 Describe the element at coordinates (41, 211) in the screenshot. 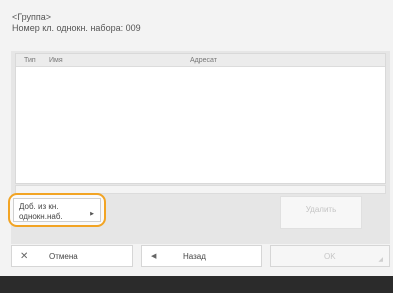

I see `add-from-speed-dial-label: Доб. из кн. однокн.наб.` at that location.